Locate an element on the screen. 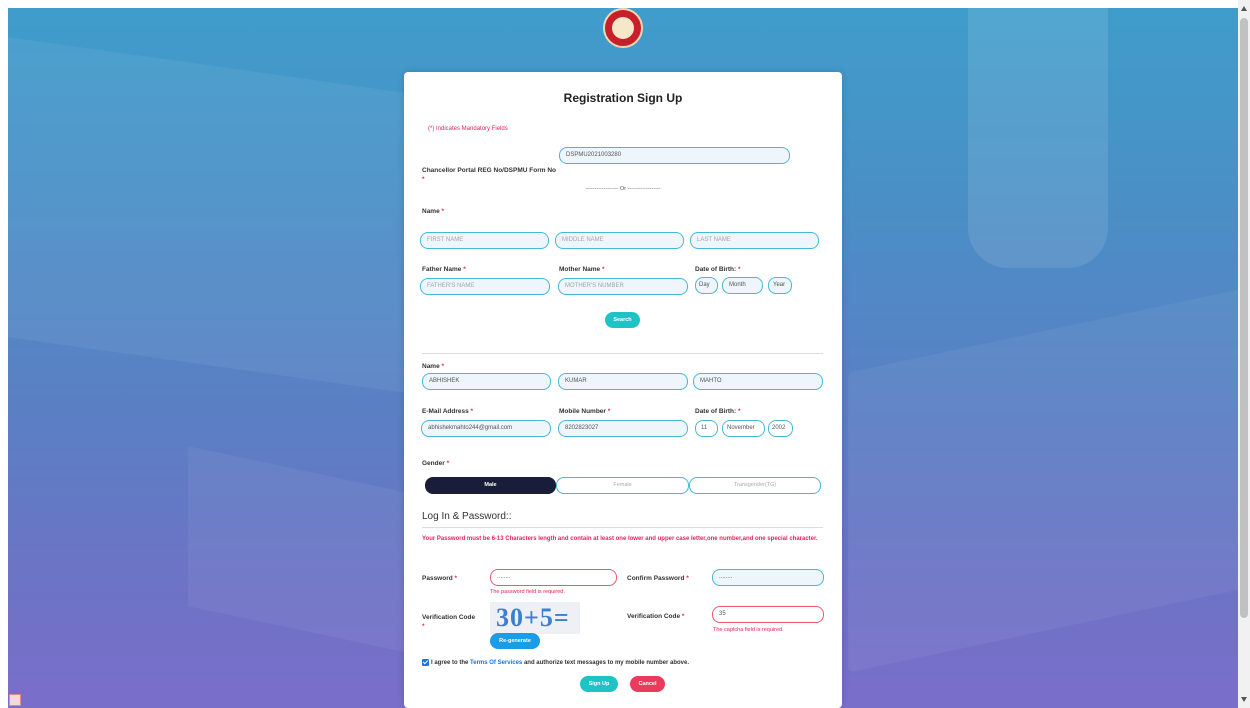 Image resolution: width=1250 pixels, height=708 pixels. verification-label-right: Verification Code * is located at coordinates (656, 616).